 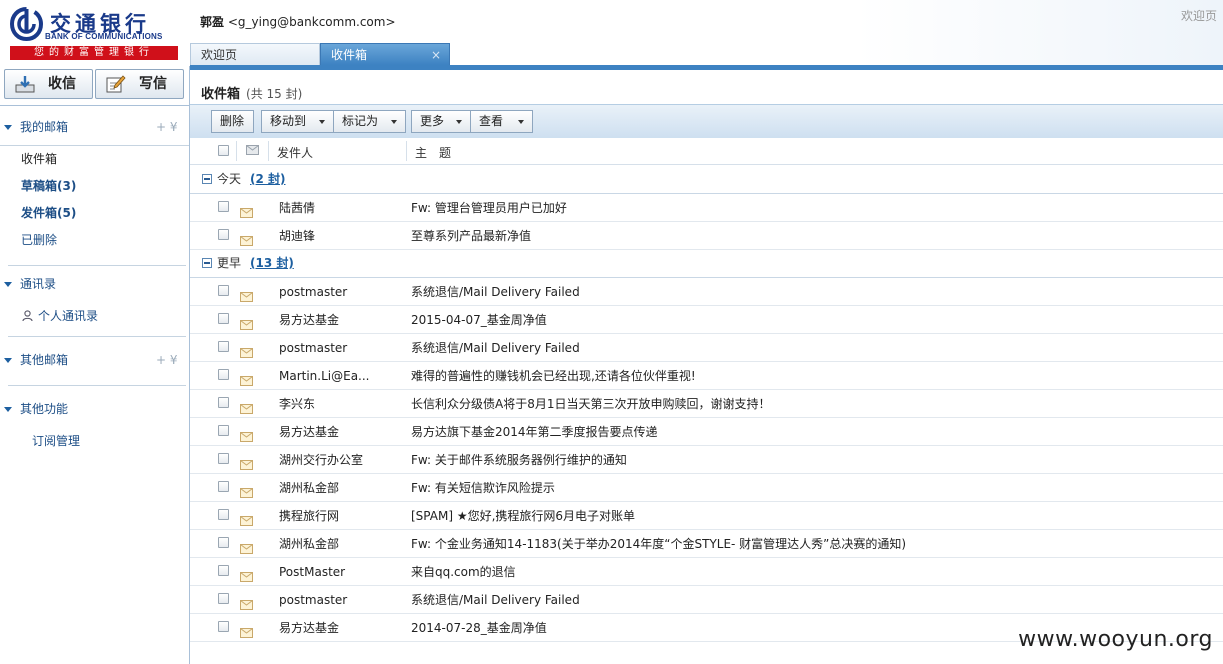 What do you see at coordinates (519, 460) in the screenshot?
I see `mail-subject: Fw: 关于邮件系统服务器例行维护的通知` at bounding box center [519, 460].